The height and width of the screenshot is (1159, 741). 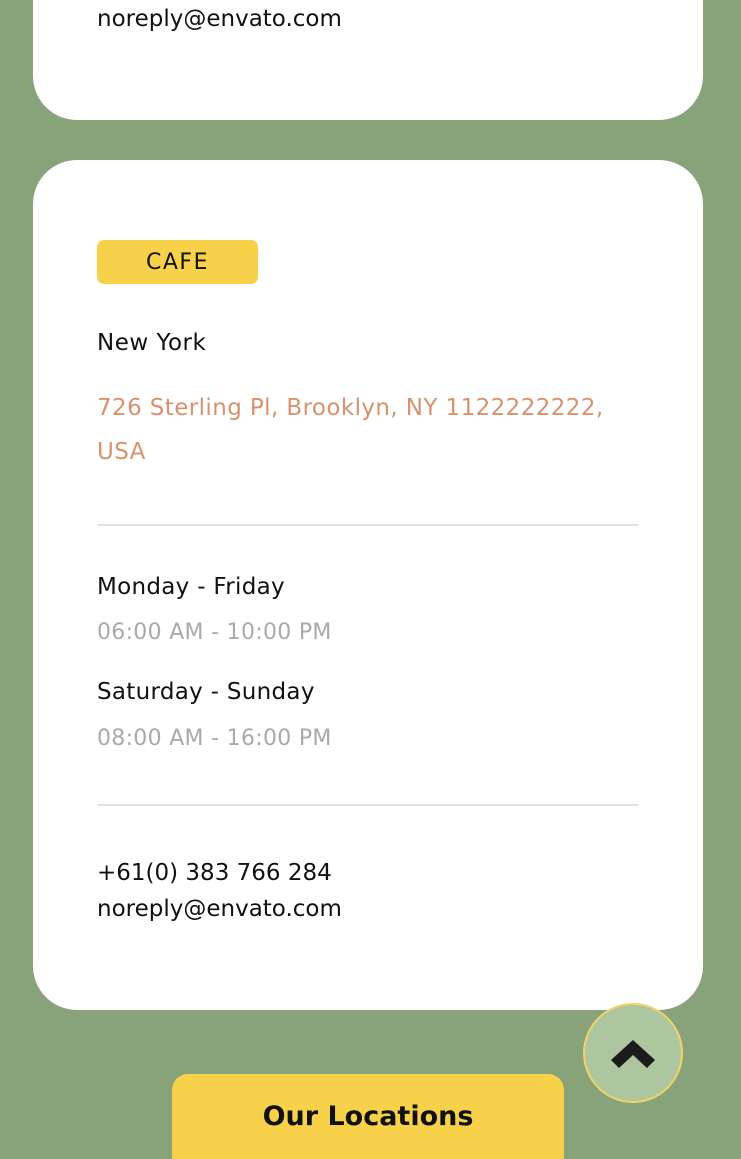 I want to click on category-badge: CAFE, so click(x=177, y=262).